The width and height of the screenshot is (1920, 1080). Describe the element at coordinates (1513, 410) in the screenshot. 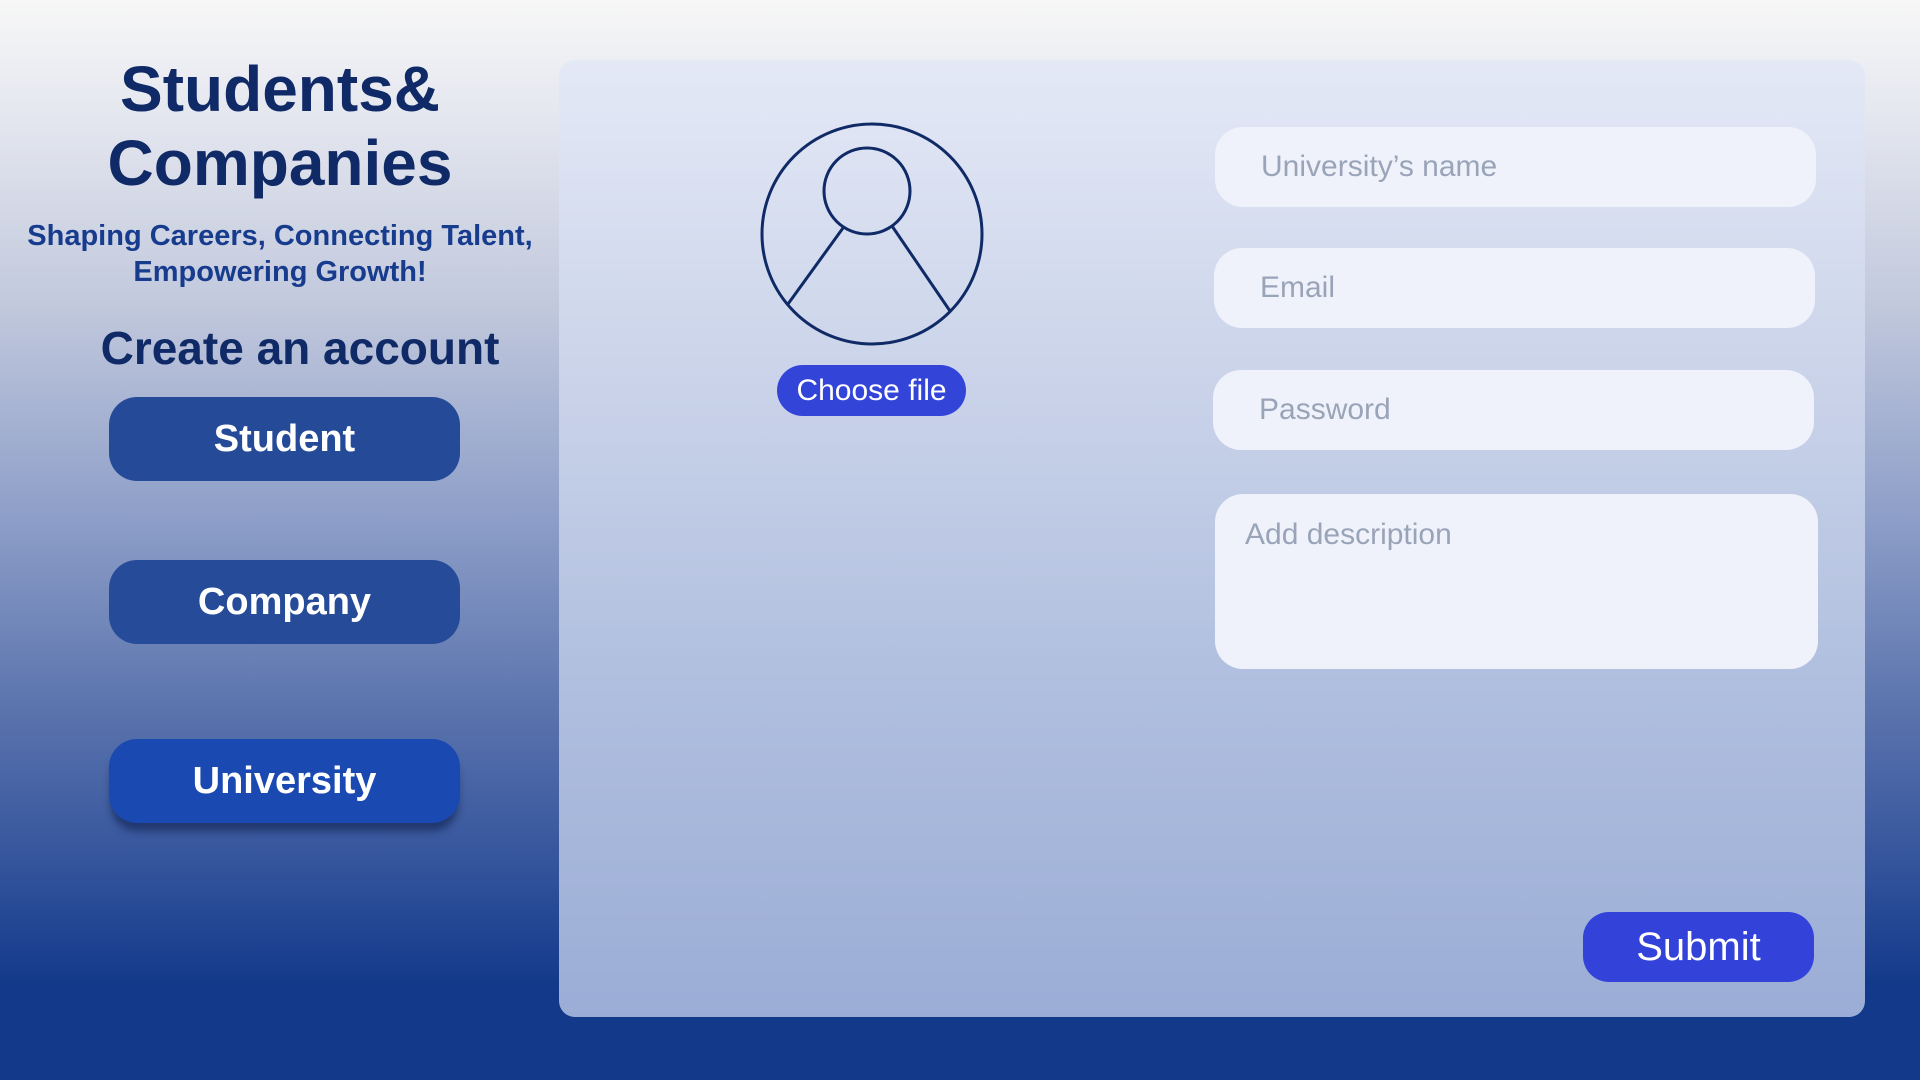

I see `password-input` at that location.